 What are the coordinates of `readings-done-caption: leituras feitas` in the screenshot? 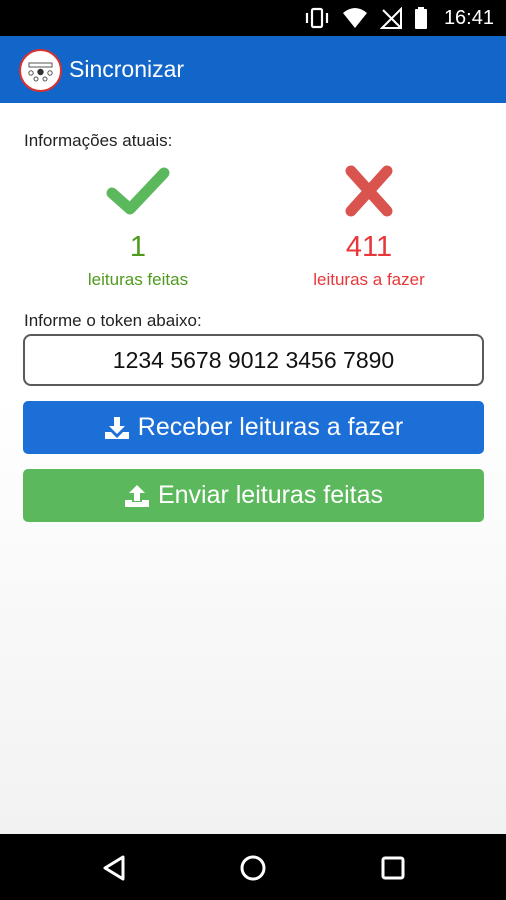 It's located at (138, 279).